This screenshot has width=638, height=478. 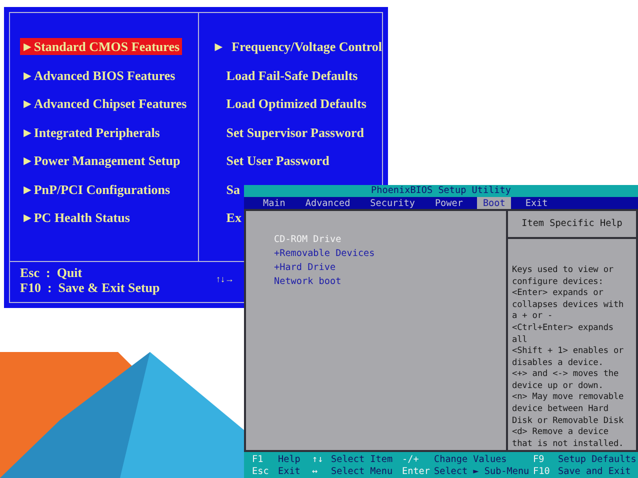 I want to click on key-label: ↑↓, so click(x=318, y=460).